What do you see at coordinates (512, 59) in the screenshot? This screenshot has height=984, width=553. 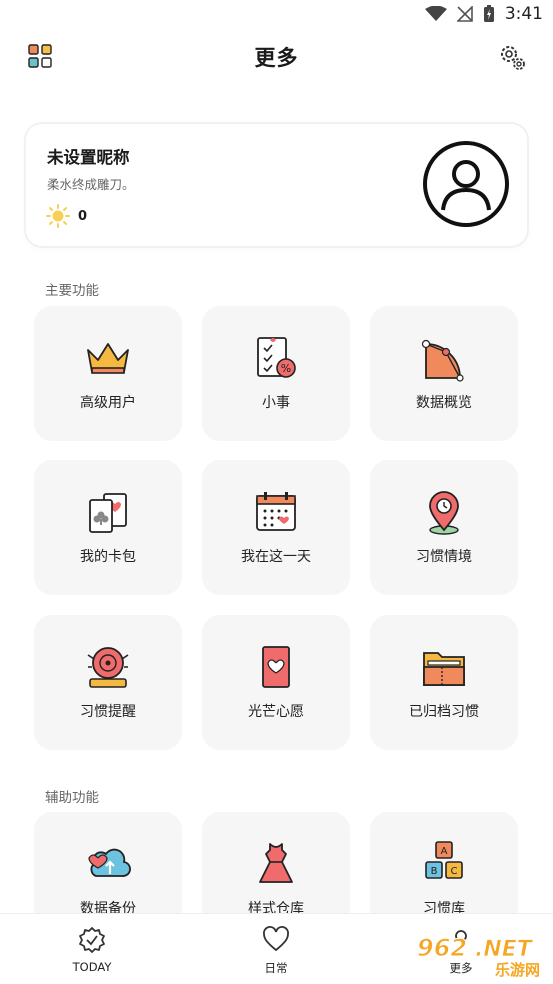 I see `settings-gear-icon` at bounding box center [512, 59].